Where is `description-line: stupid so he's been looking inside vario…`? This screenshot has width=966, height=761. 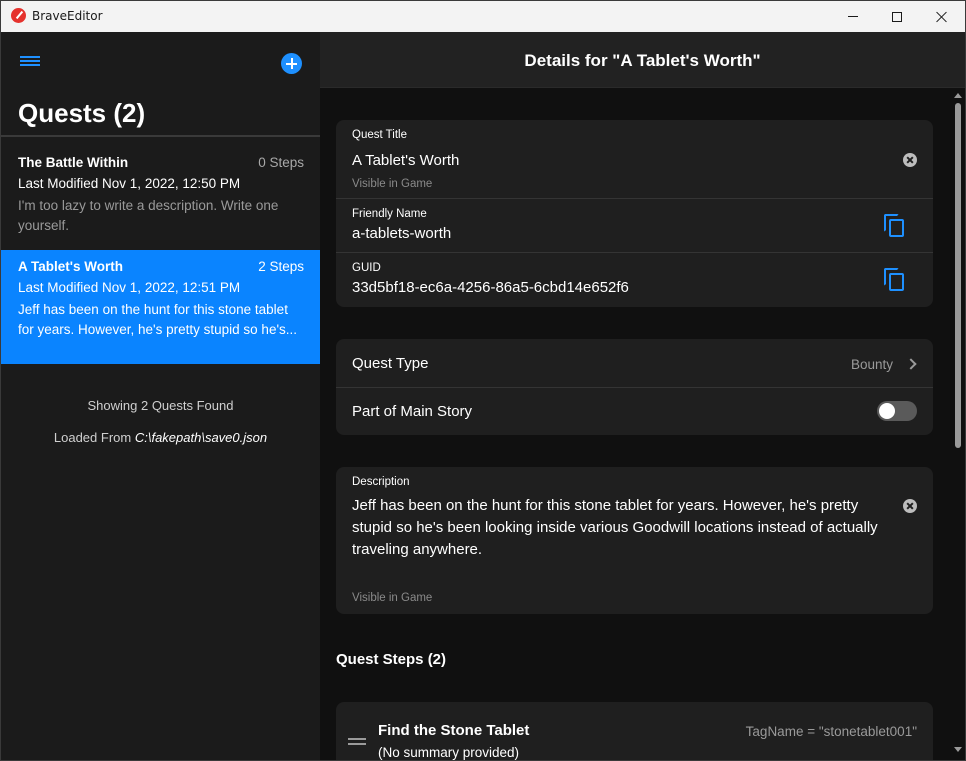
description-line: stupid so he's been looking inside vario… is located at coordinates (615, 527).